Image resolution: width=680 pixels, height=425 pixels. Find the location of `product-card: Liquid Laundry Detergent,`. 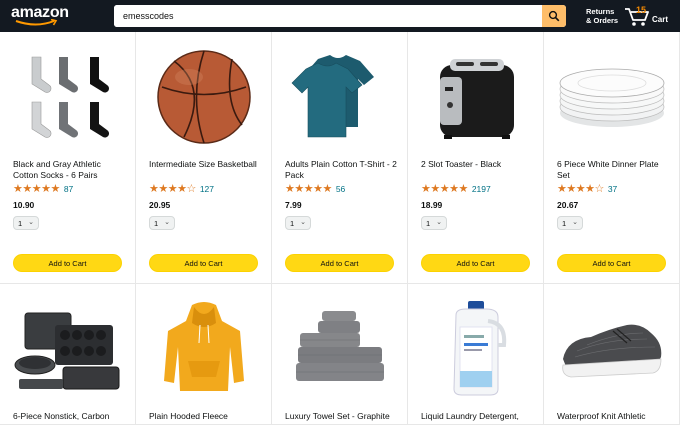

product-card: Liquid Laundry Detergent, is located at coordinates (476, 354).